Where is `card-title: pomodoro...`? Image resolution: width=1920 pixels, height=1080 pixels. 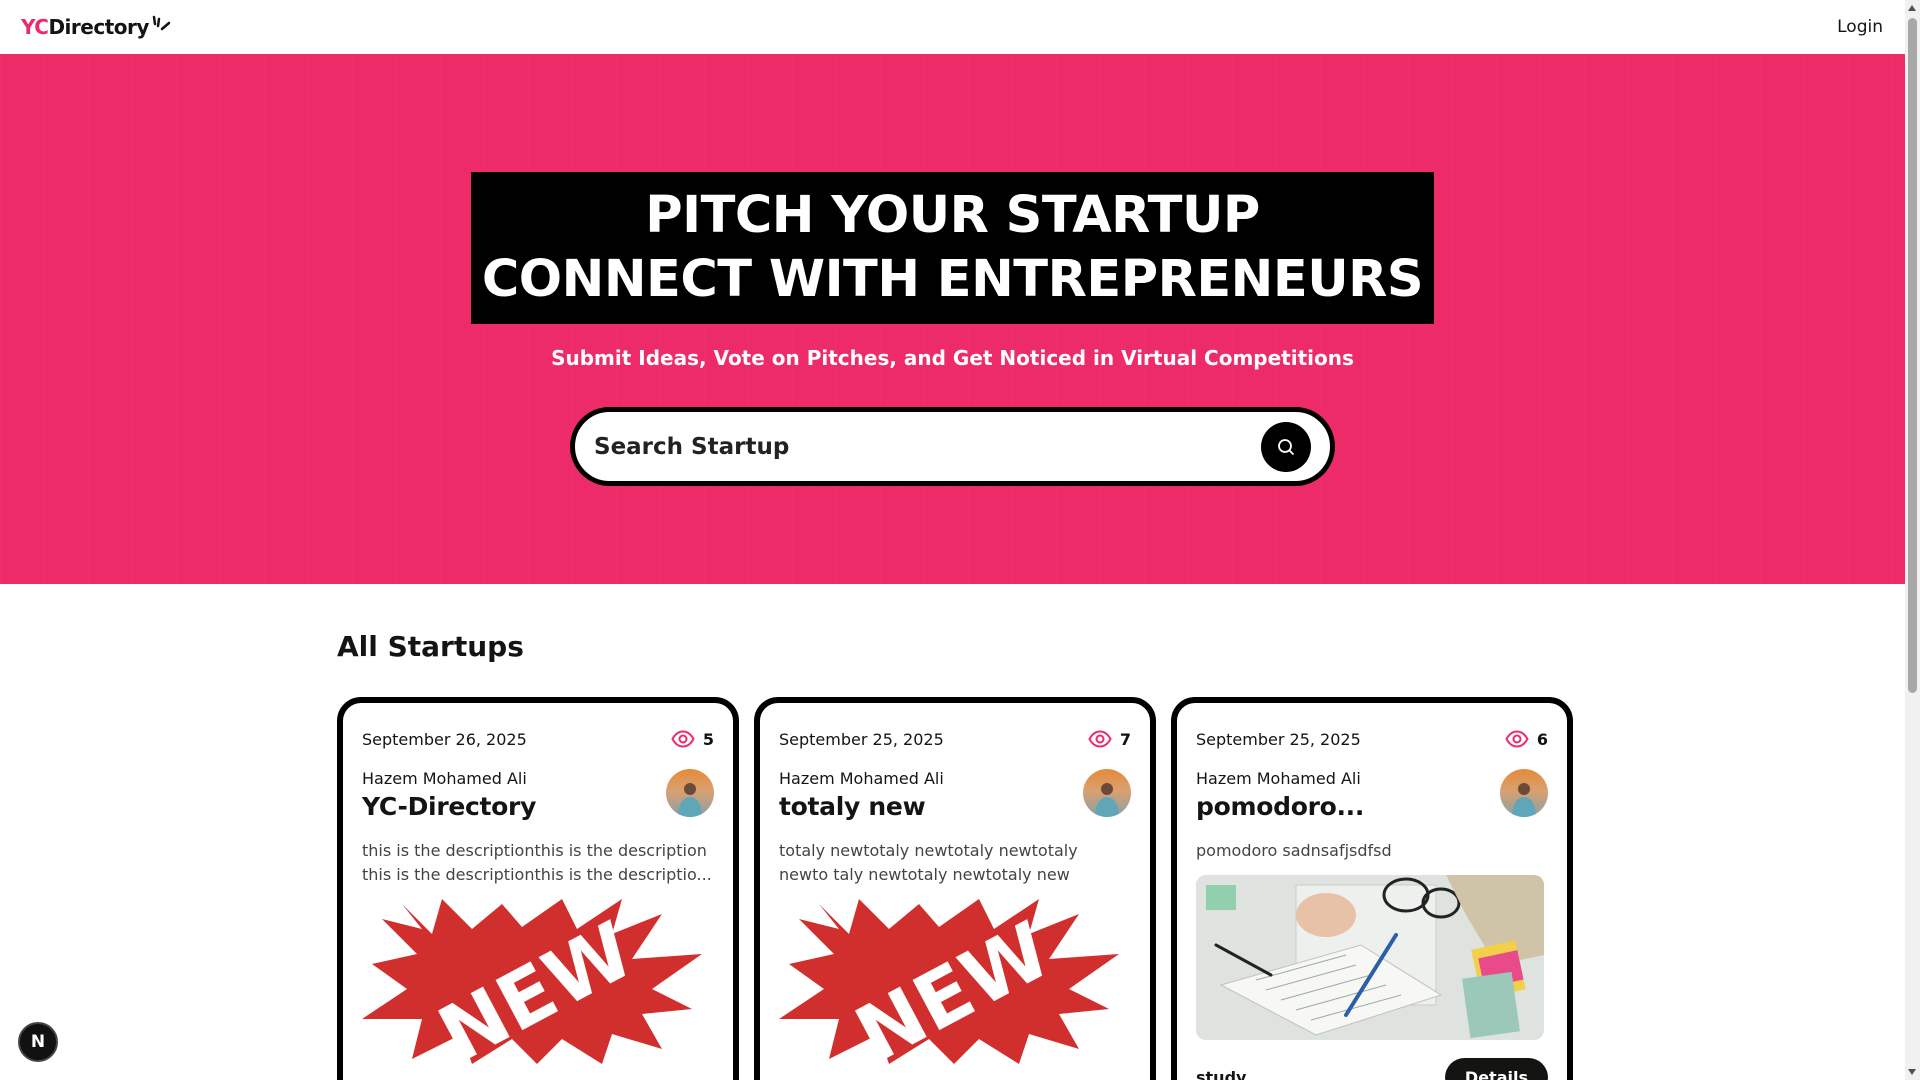
card-title: pomodoro... is located at coordinates (1280, 806).